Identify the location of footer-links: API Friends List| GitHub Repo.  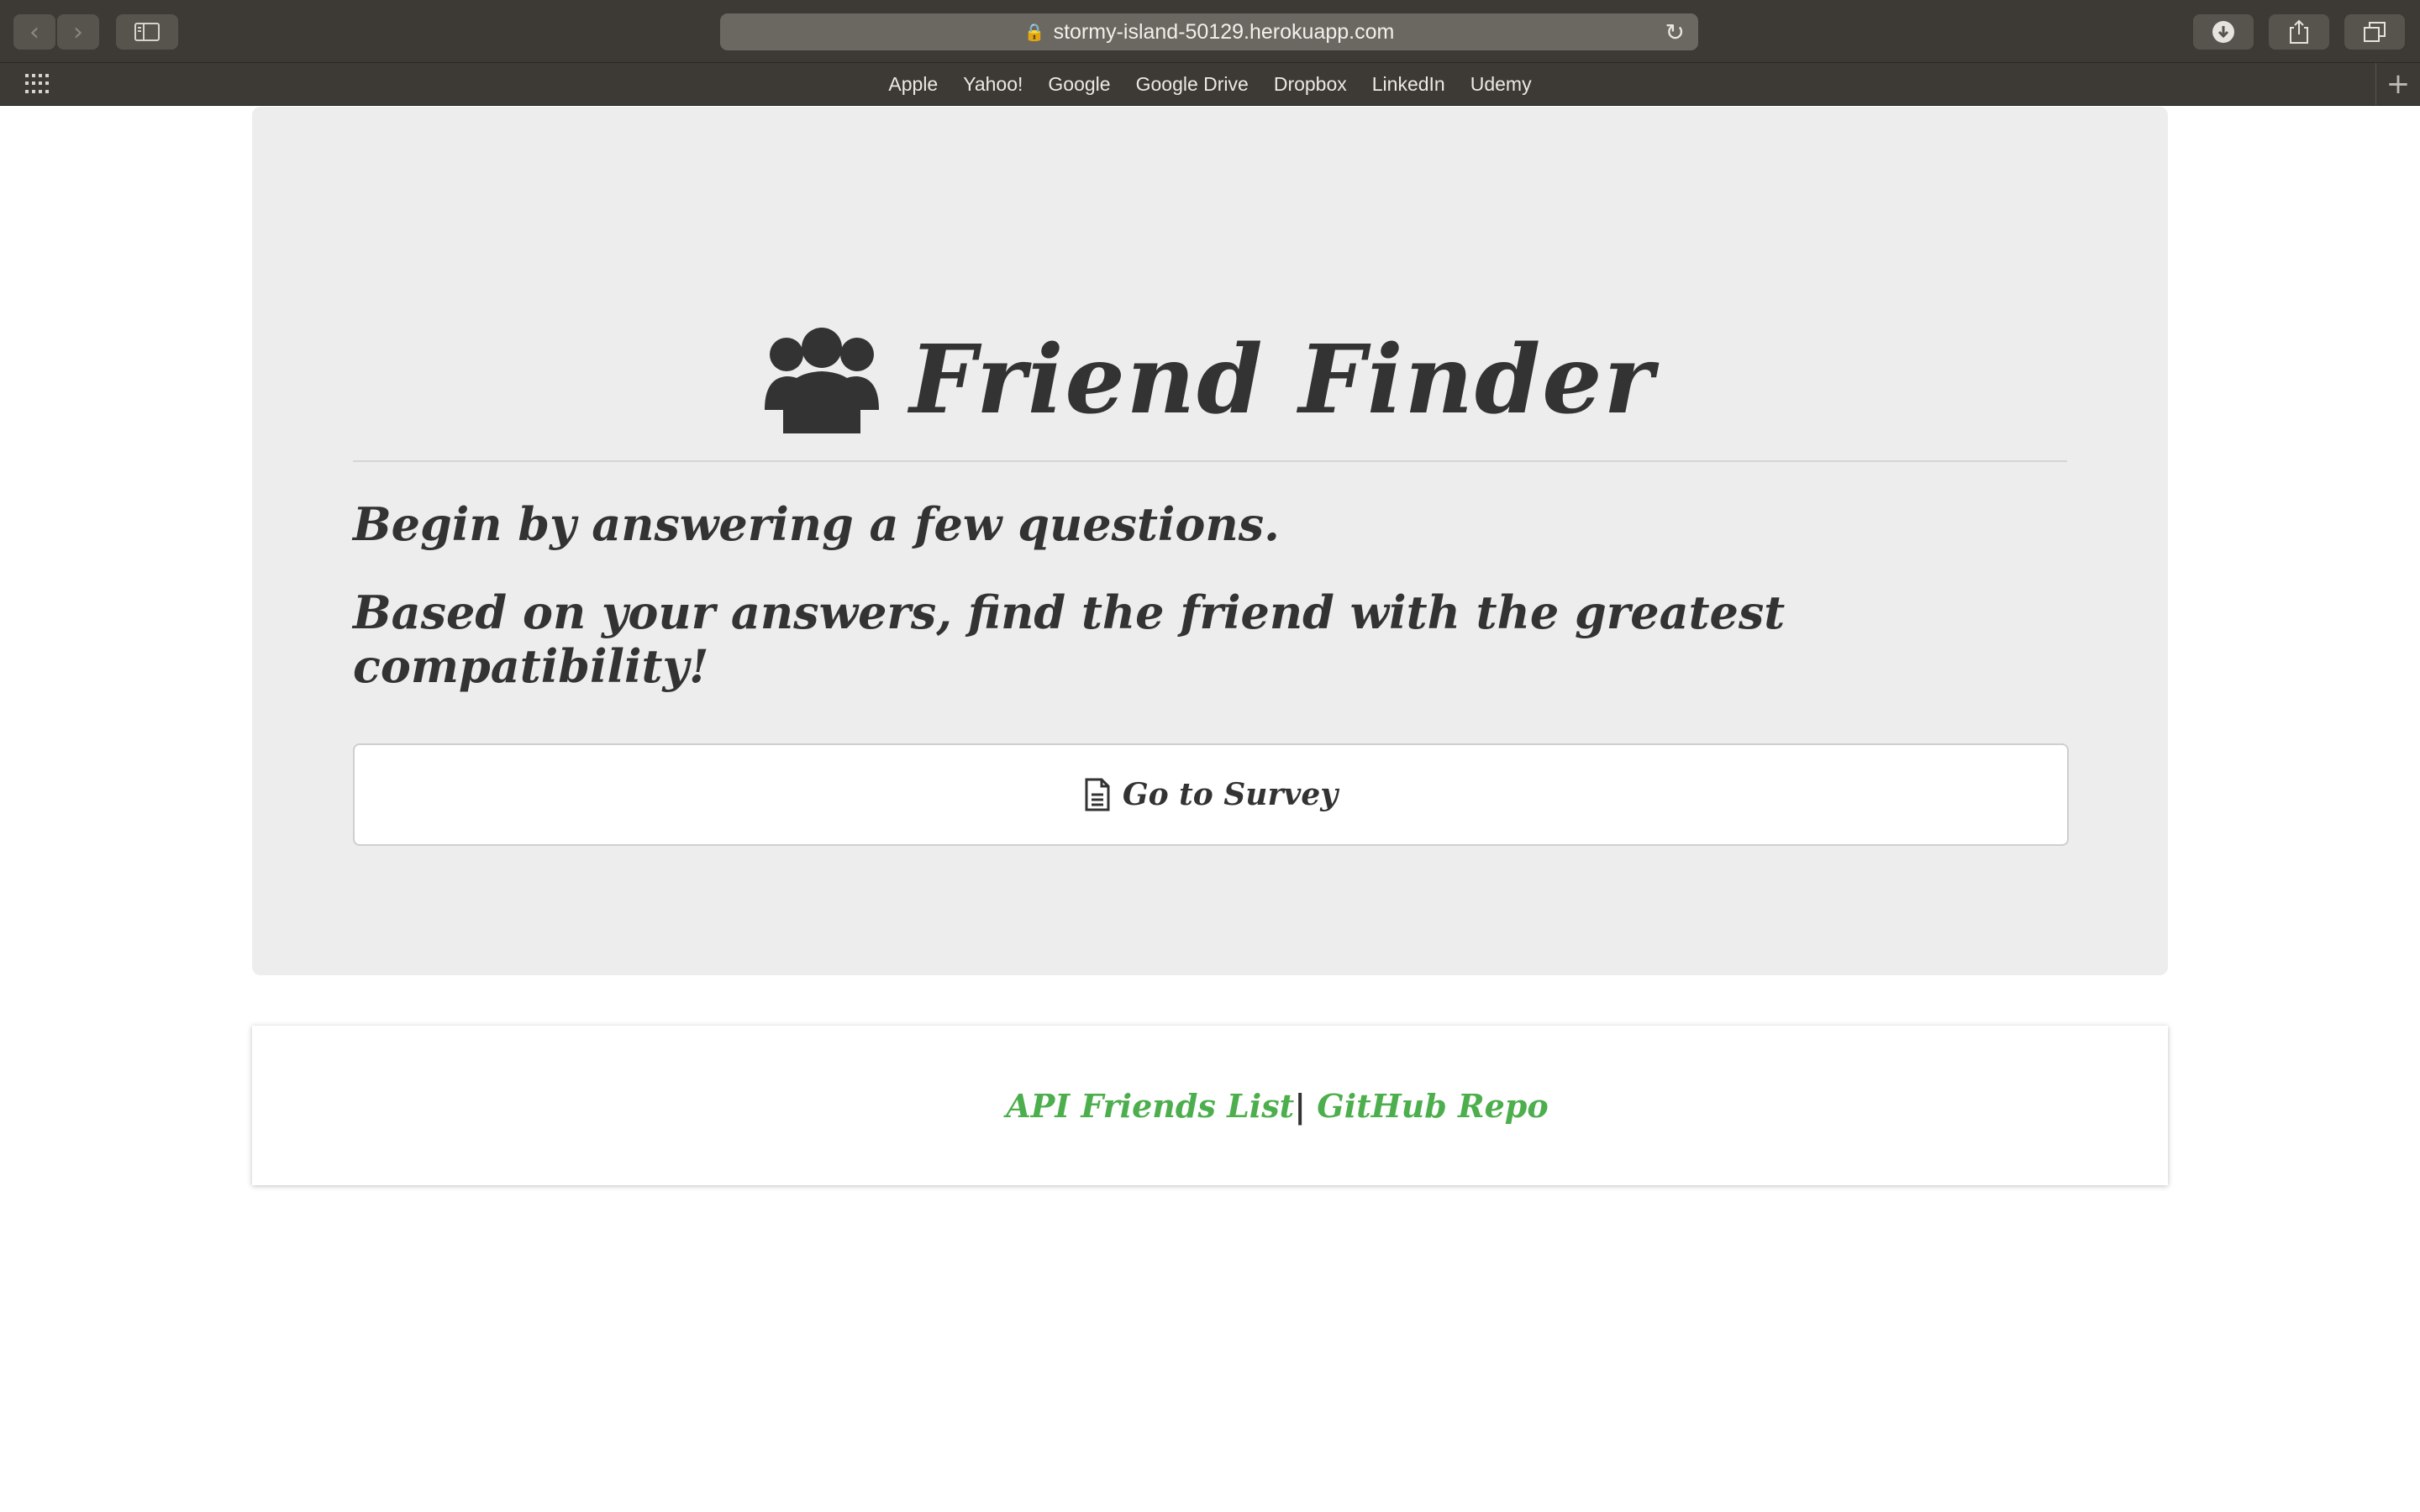
(1277, 1106).